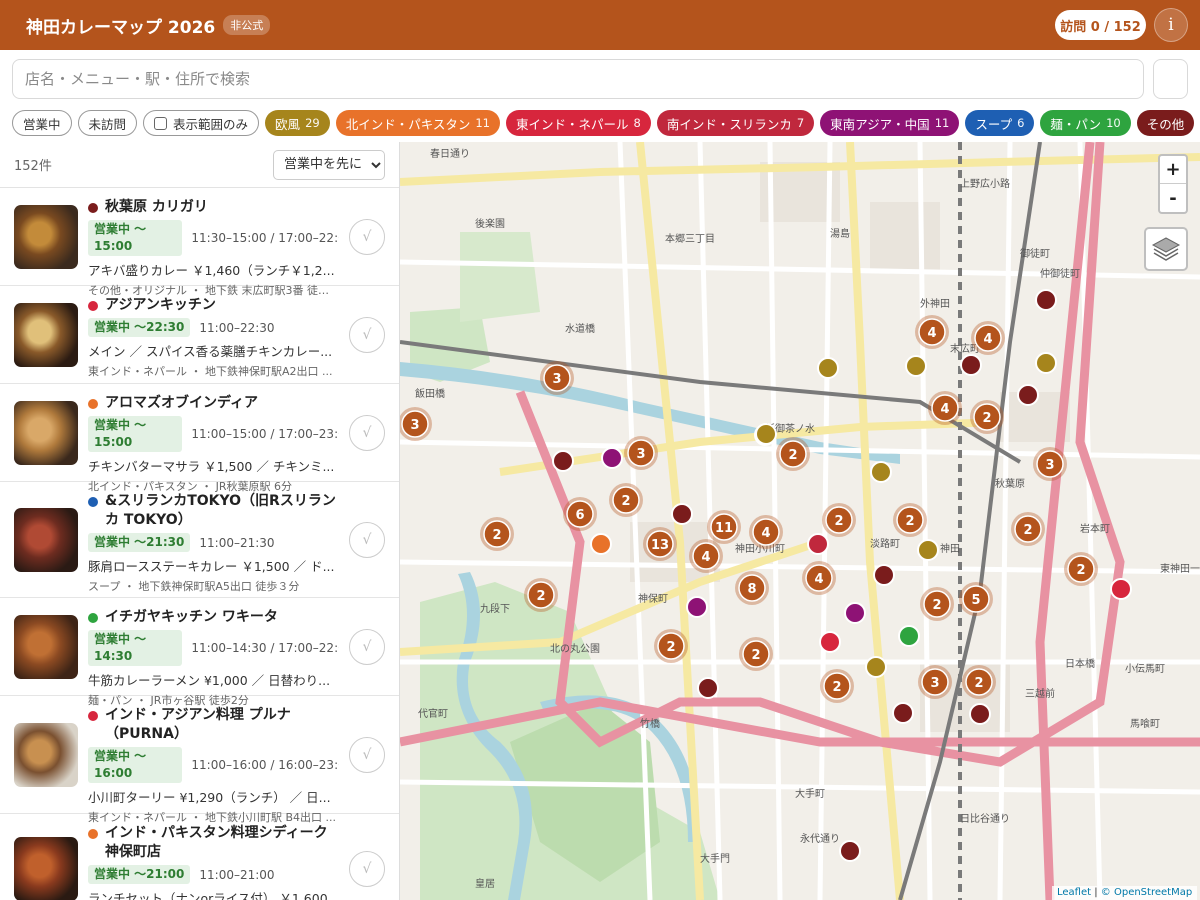 The image size is (1200, 900). What do you see at coordinates (213, 511) in the screenshot?
I see `store-name-row: &スリランカTOKYO（旧Rスリランカ TOKYO）` at bounding box center [213, 511].